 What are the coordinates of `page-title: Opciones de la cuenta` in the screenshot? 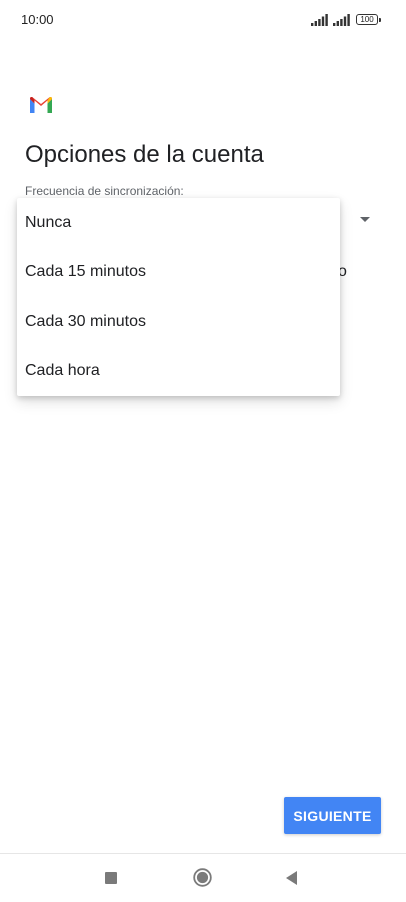 It's located at (144, 154).